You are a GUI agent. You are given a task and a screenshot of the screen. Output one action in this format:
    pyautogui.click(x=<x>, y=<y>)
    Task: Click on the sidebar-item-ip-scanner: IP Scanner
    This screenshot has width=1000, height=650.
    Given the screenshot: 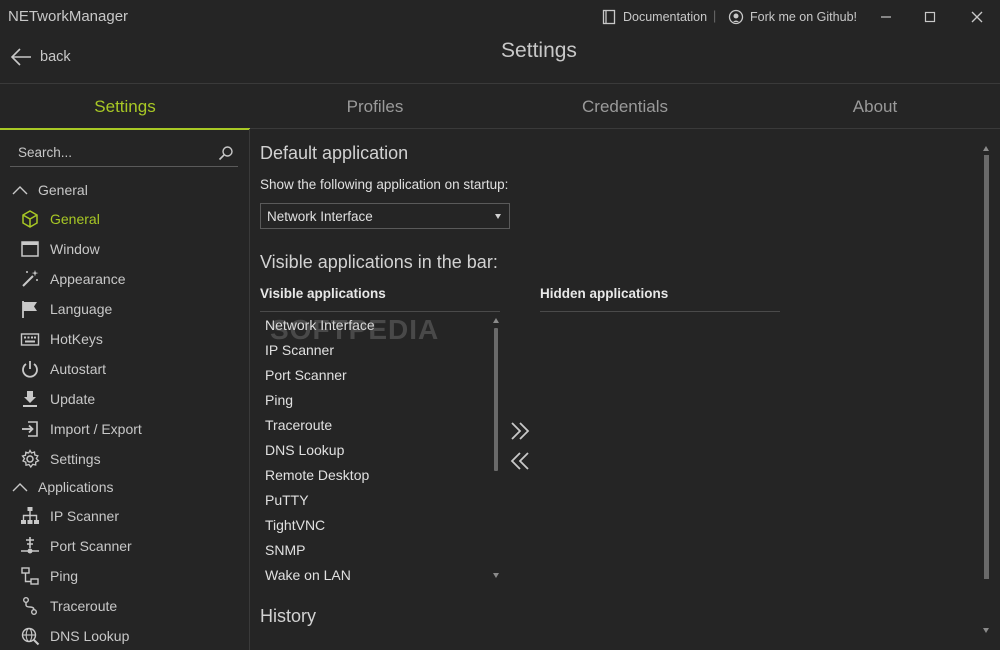 What is the action you would take?
    pyautogui.click(x=69, y=516)
    